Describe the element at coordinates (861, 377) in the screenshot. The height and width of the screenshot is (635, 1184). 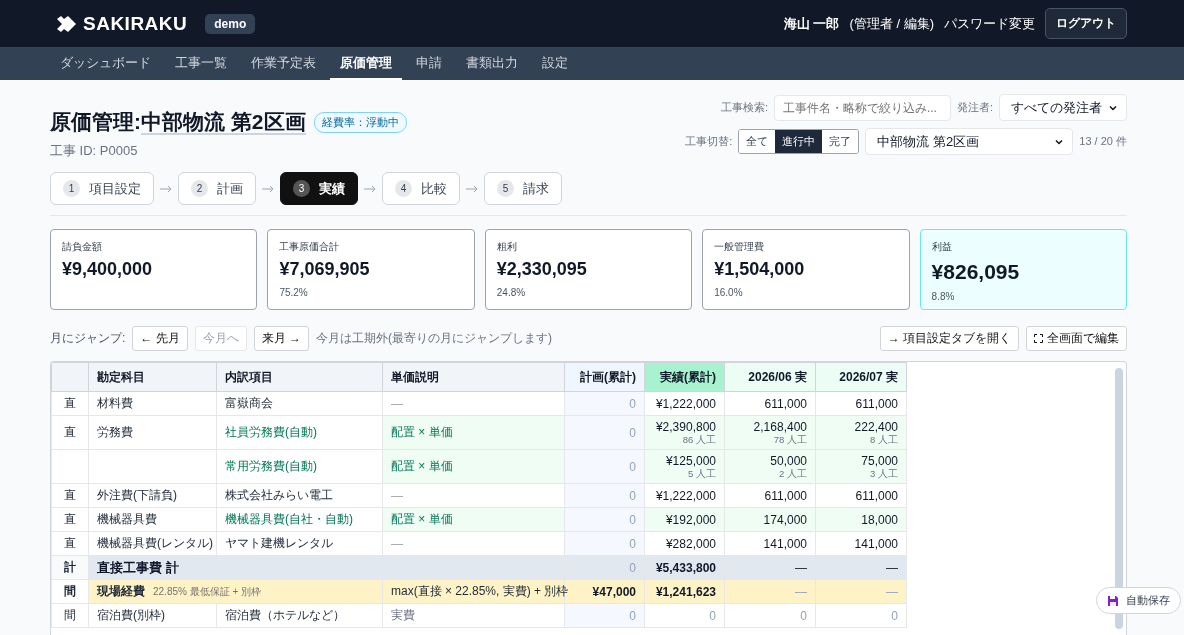
I see `column-header: 2026/07 実` at that location.